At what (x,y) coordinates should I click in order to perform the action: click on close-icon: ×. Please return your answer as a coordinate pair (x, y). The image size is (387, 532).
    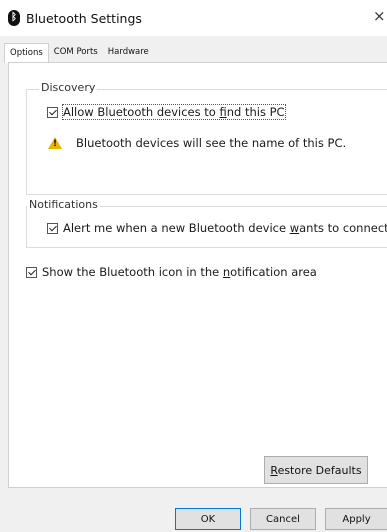
    Looking at the image, I should click on (380, 16).